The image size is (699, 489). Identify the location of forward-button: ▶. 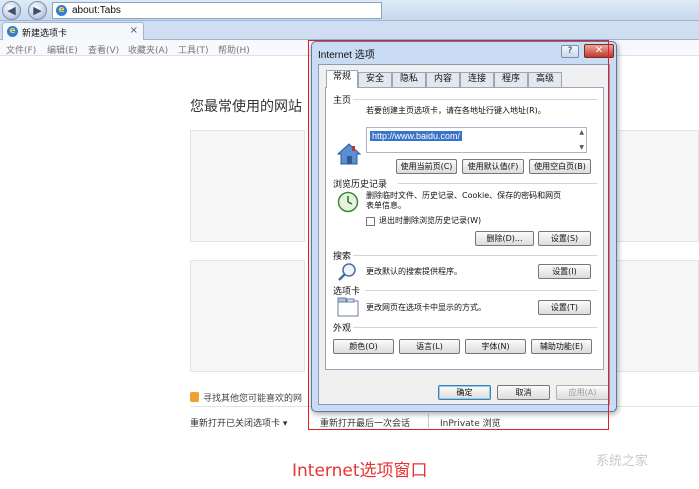
(37, 10).